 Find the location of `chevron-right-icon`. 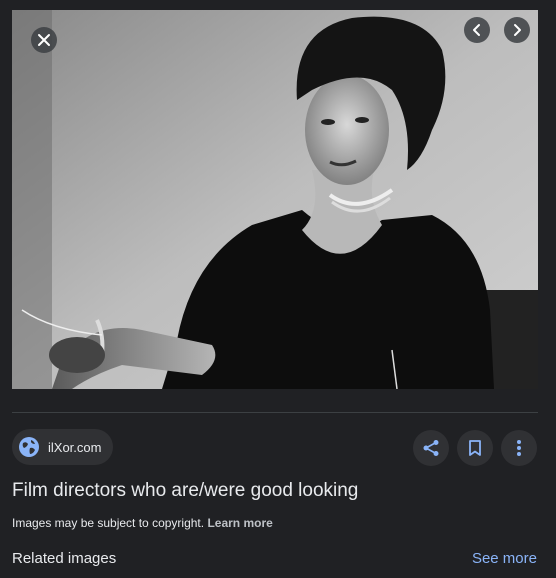

chevron-right-icon is located at coordinates (517, 30).